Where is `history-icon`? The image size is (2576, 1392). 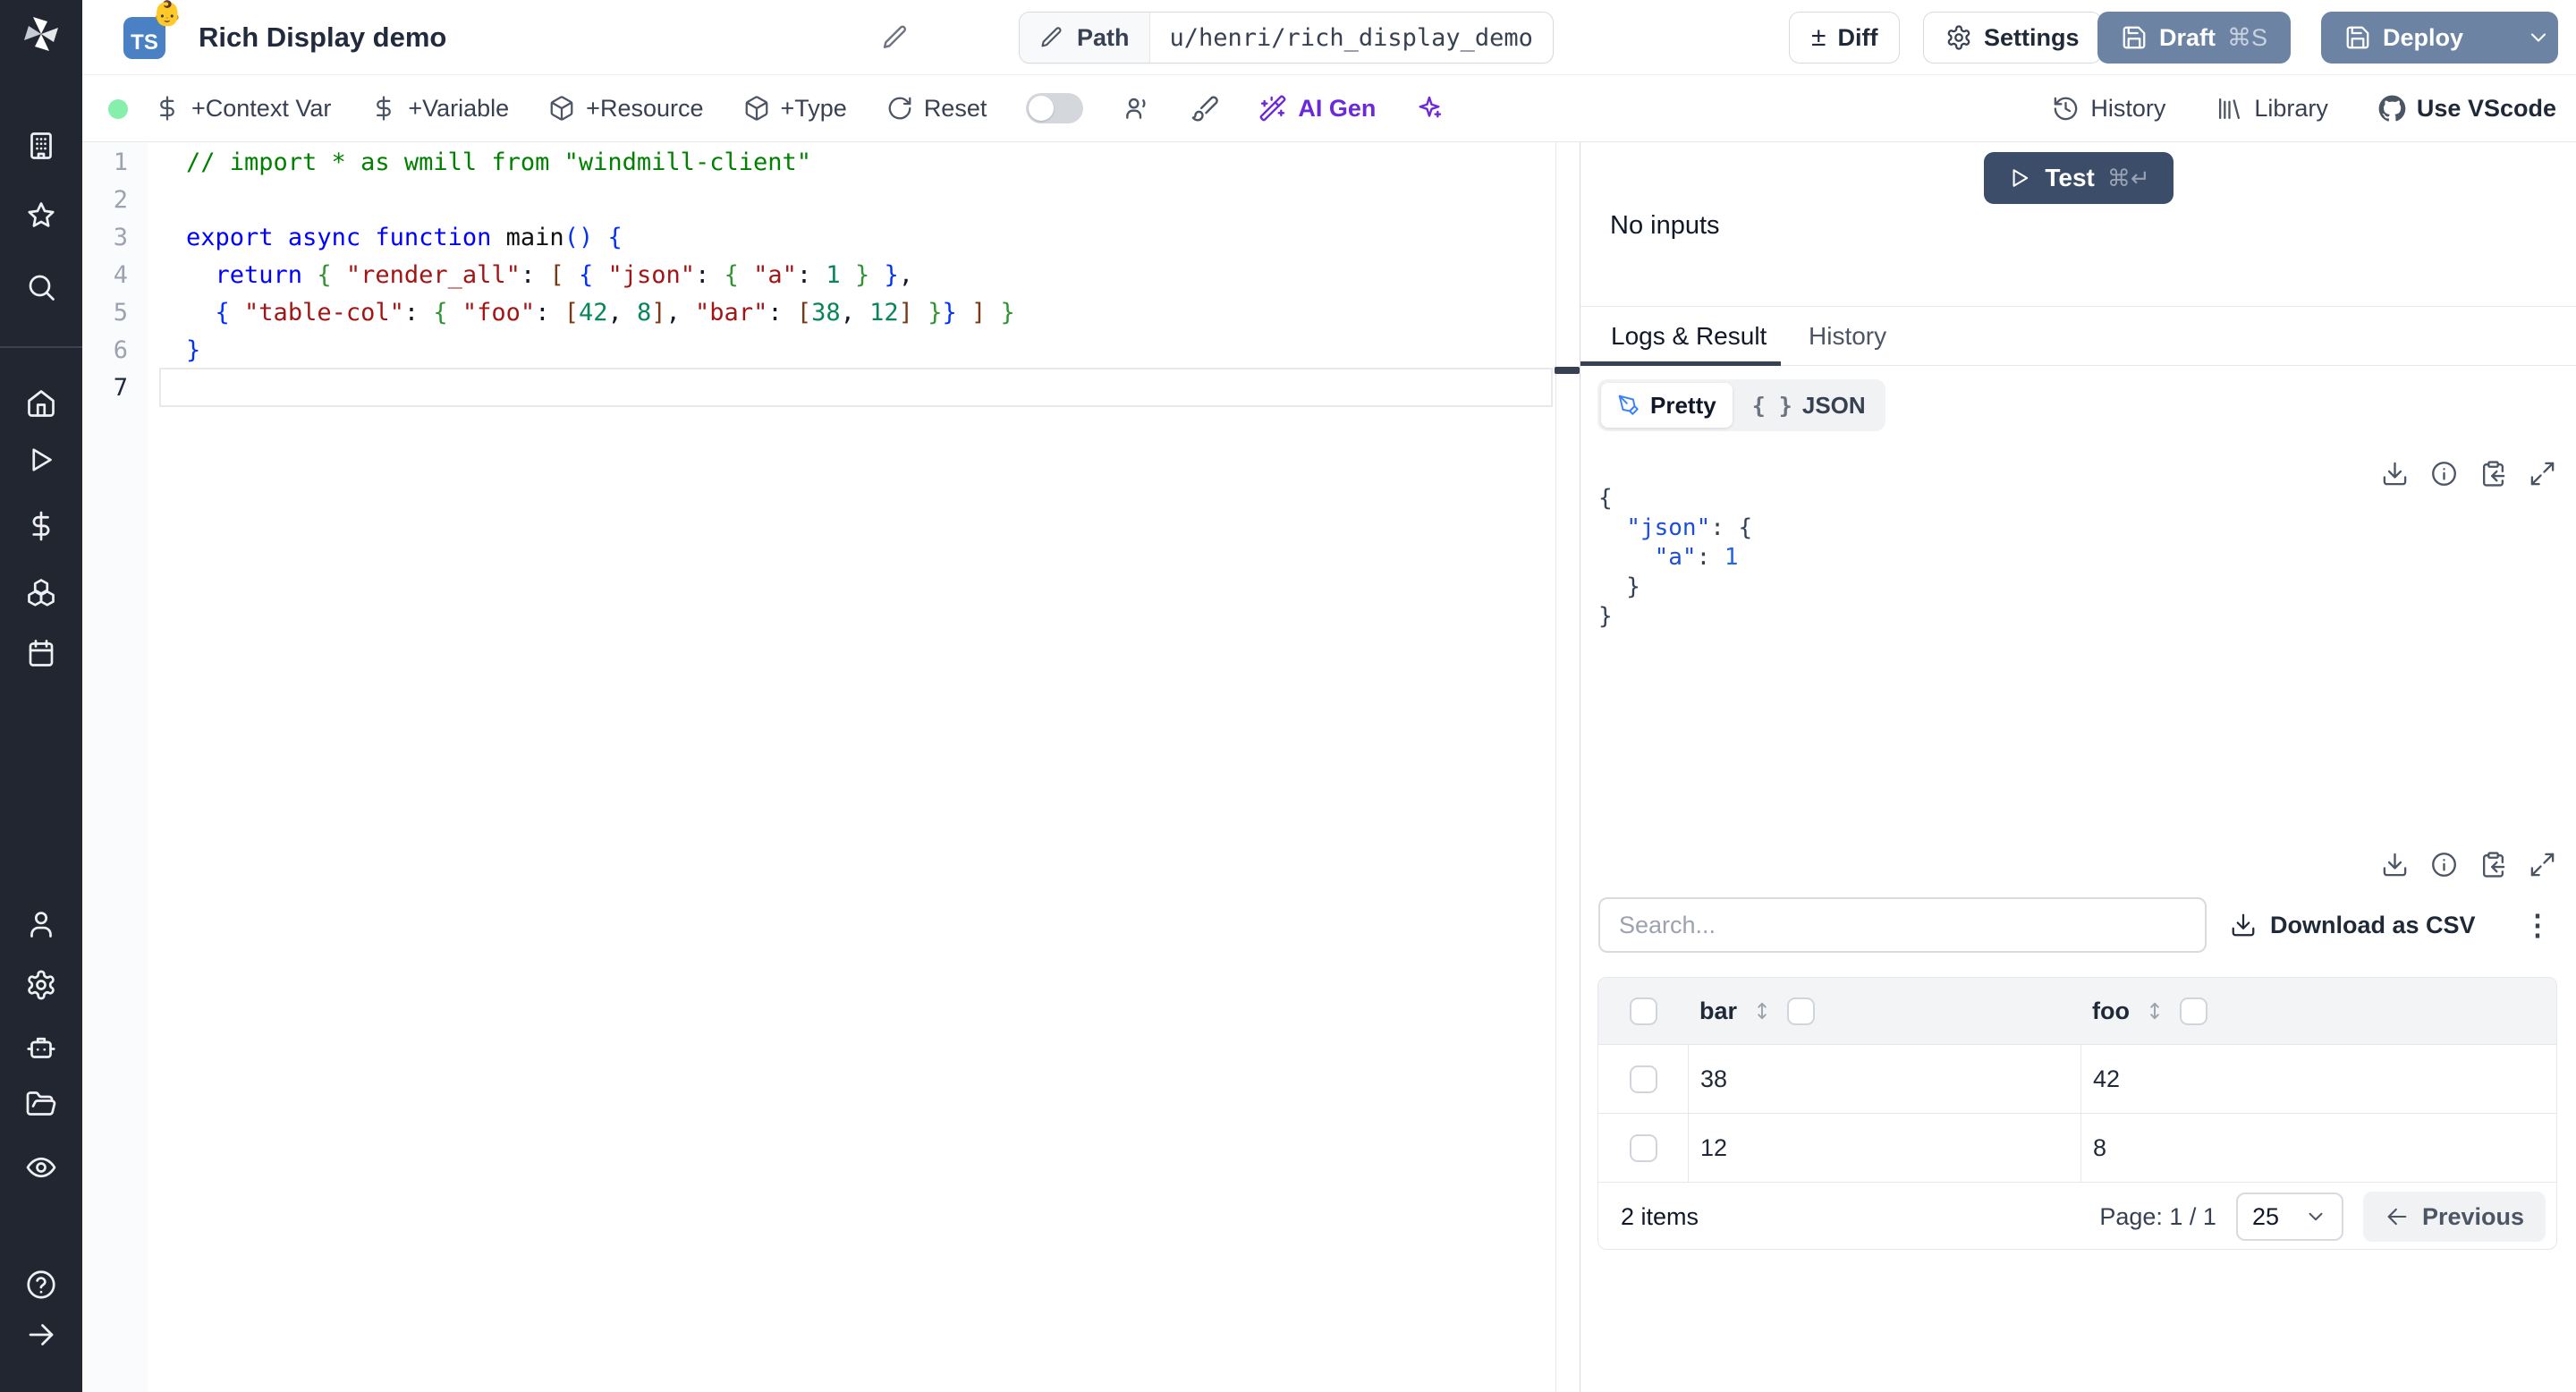
history-icon is located at coordinates (2066, 109).